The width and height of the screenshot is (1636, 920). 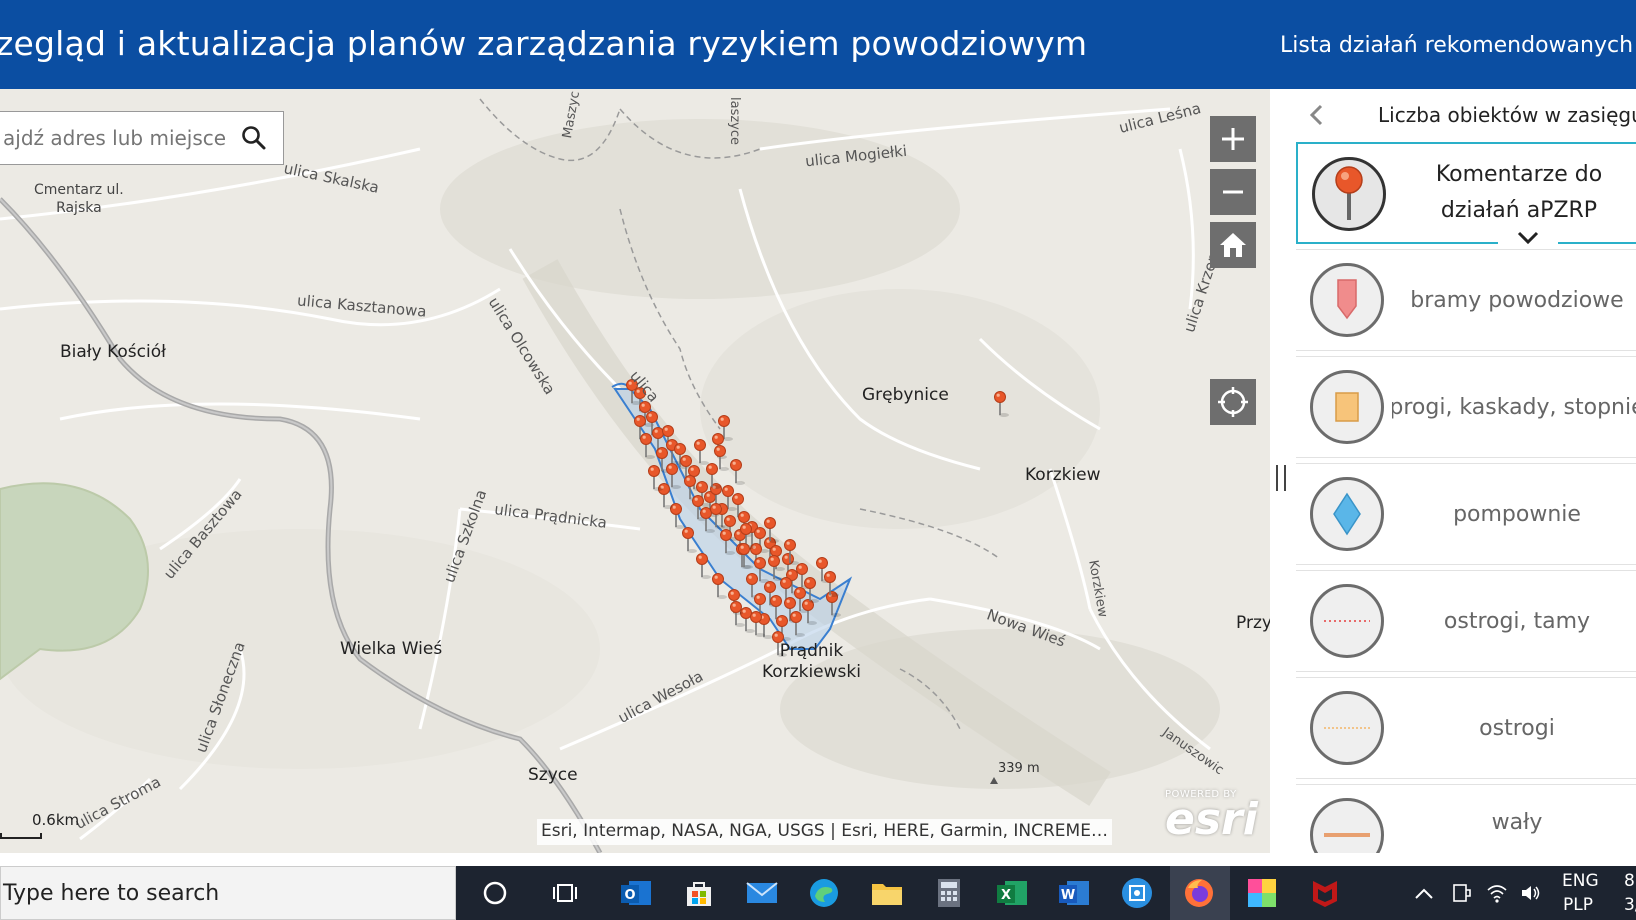 I want to click on home-icon, so click(x=1233, y=245).